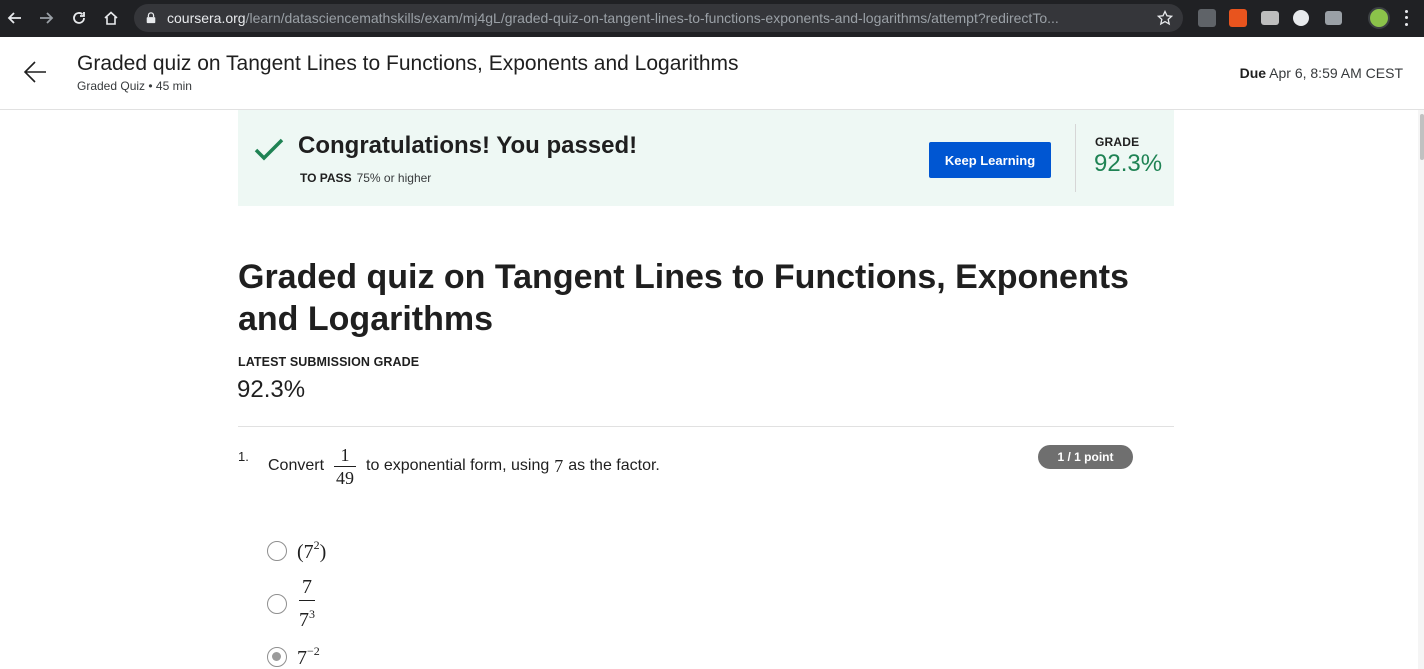 Image resolution: width=1424 pixels, height=669 pixels. Describe the element at coordinates (277, 657) in the screenshot. I see `radio-button-selected` at that location.